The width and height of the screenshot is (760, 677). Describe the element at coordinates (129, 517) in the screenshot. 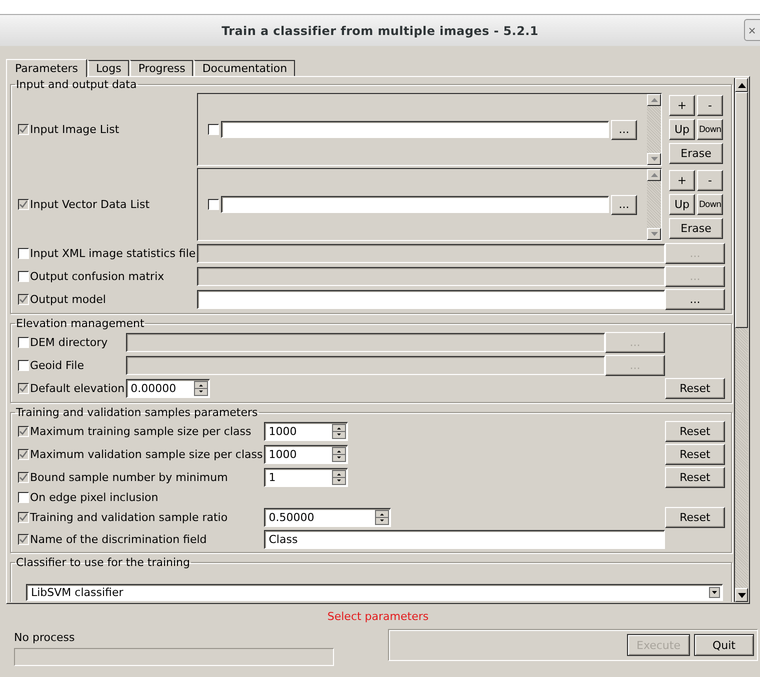

I see `field-label: Training and validation sample ratio` at that location.